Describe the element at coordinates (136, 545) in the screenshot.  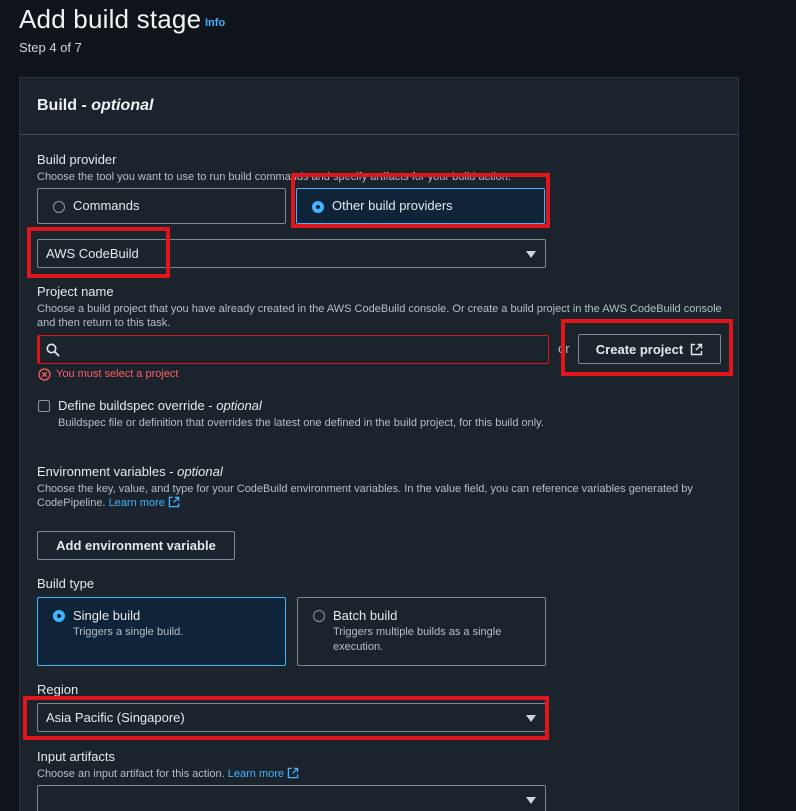
I see `add-environment-variable-button: Add environment variable` at that location.